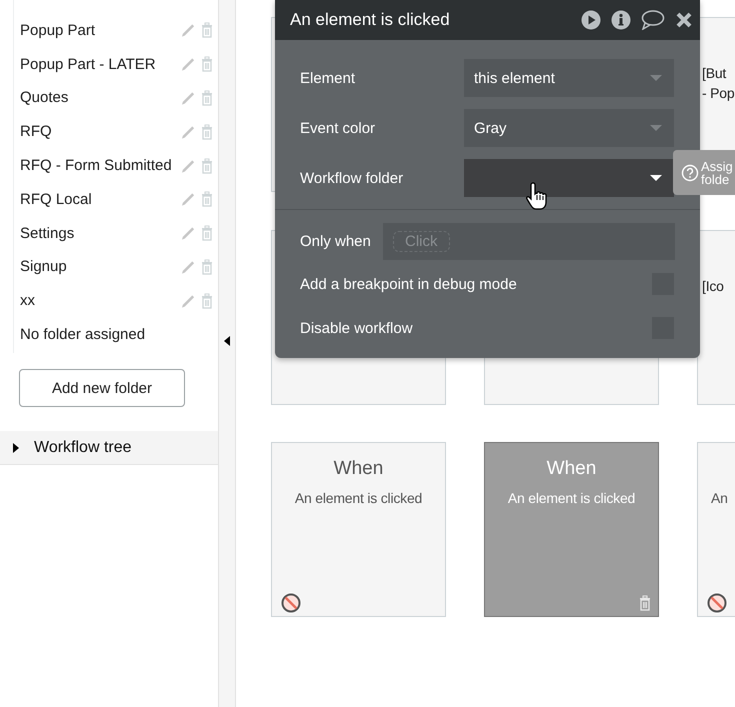 The width and height of the screenshot is (735, 707). I want to click on card-text: [Ico, so click(713, 286).